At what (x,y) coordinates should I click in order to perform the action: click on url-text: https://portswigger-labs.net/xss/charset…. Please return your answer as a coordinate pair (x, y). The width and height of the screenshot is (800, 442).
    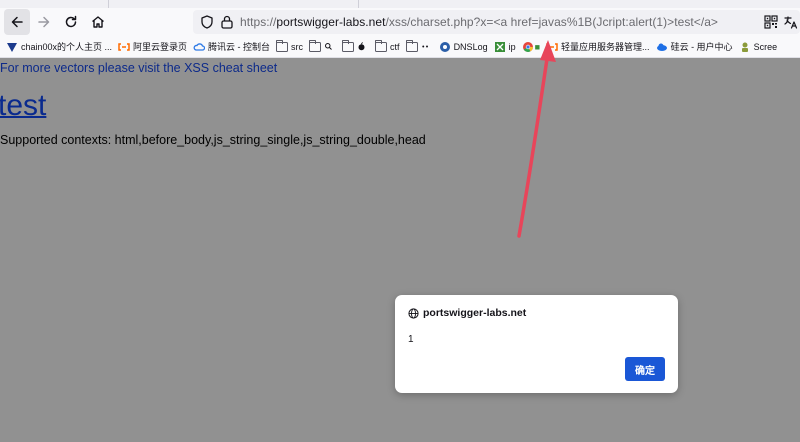
    Looking at the image, I should click on (479, 22).